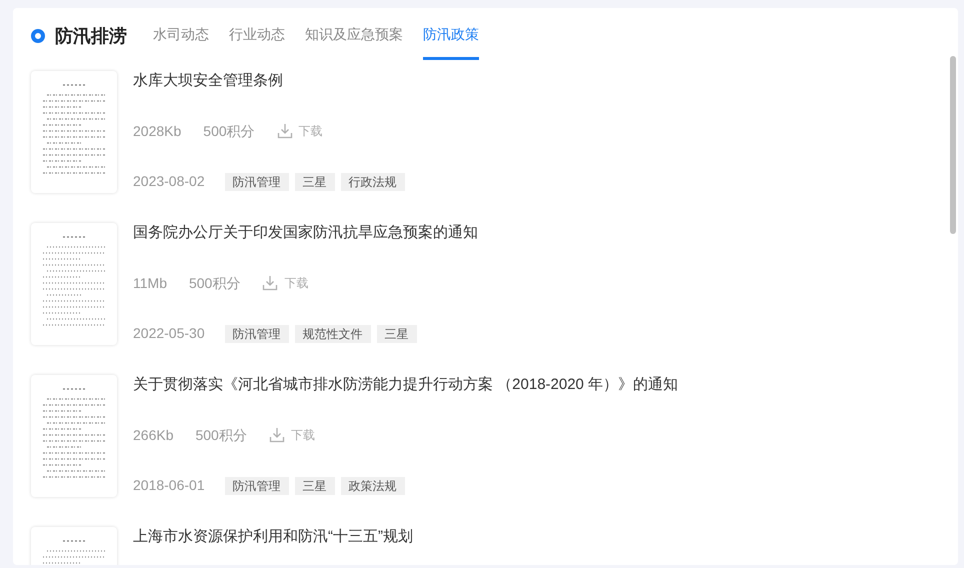 The image size is (964, 568). What do you see at coordinates (372, 181) in the screenshot?
I see `tag: 行政法规` at bounding box center [372, 181].